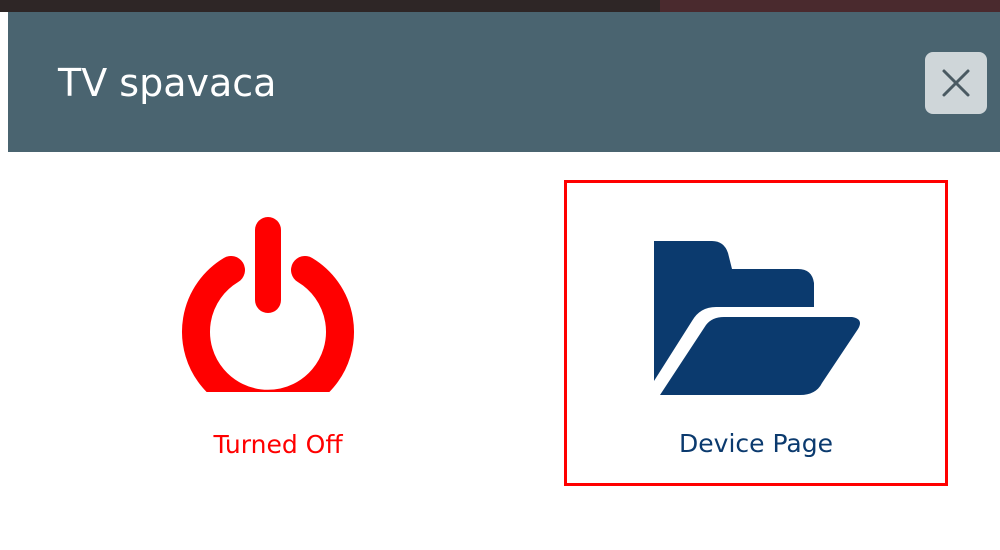 Image resolution: width=1000 pixels, height=550 pixels. I want to click on power-icon, so click(268, 317).